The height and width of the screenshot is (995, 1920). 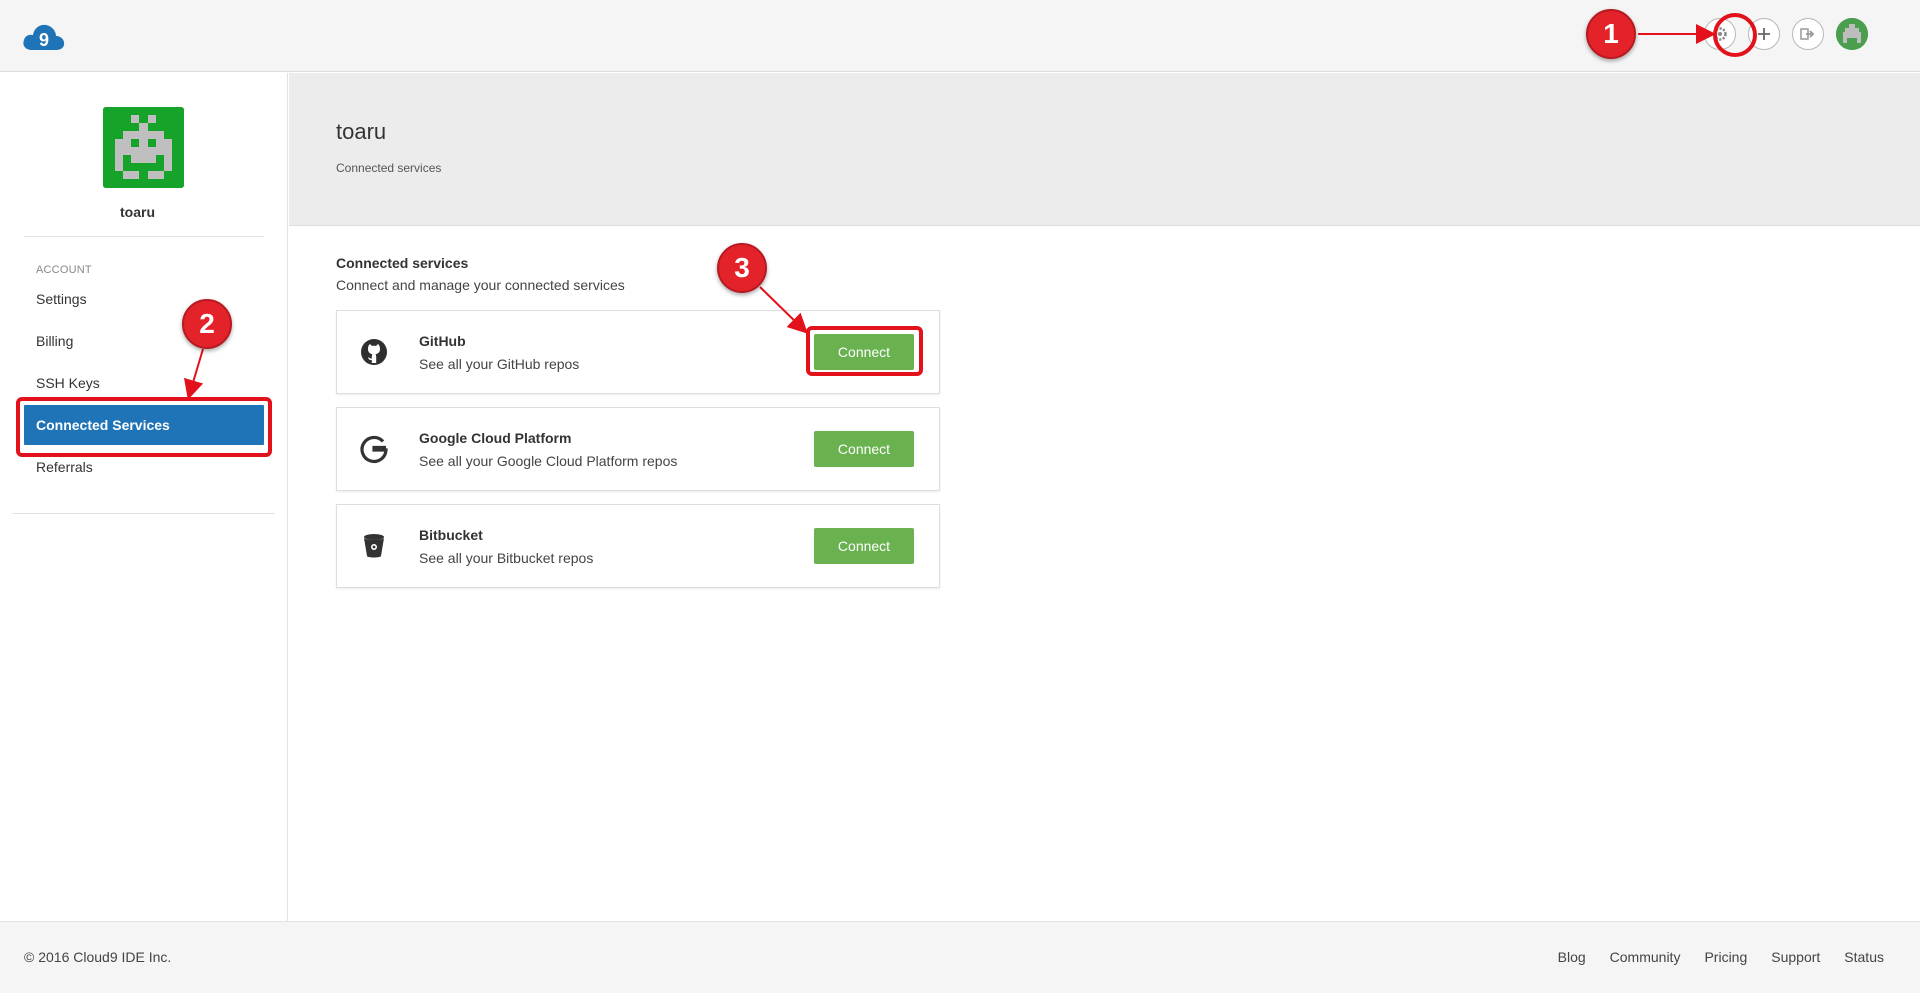 What do you see at coordinates (389, 168) in the screenshot?
I see `page-subtitle: Connected services` at bounding box center [389, 168].